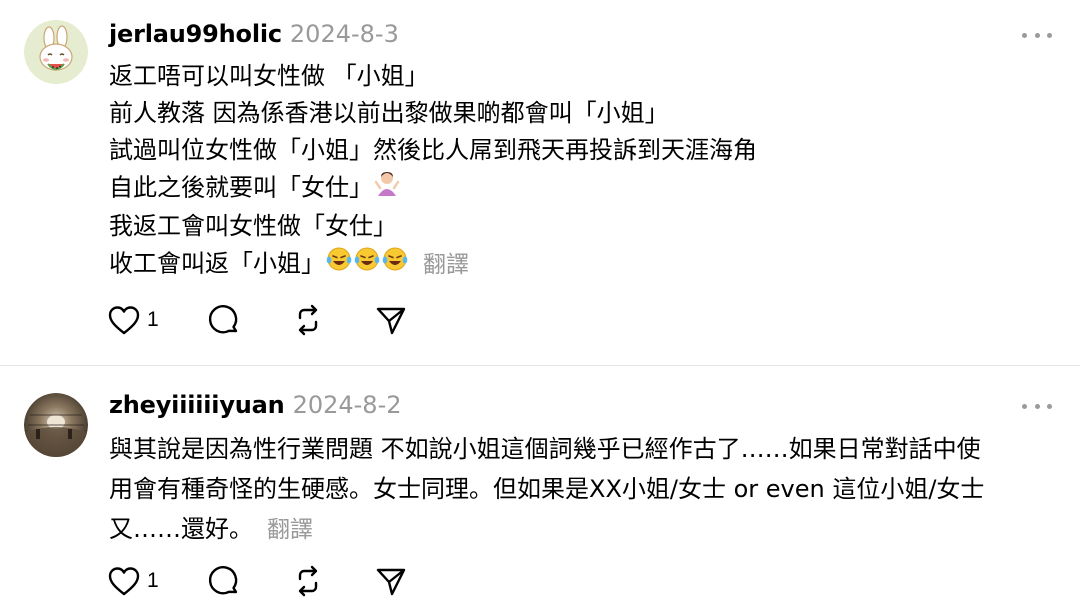 The height and width of the screenshot is (614, 1080). I want to click on post-text-line: 收工會叫返「小姐」, so click(217, 263).